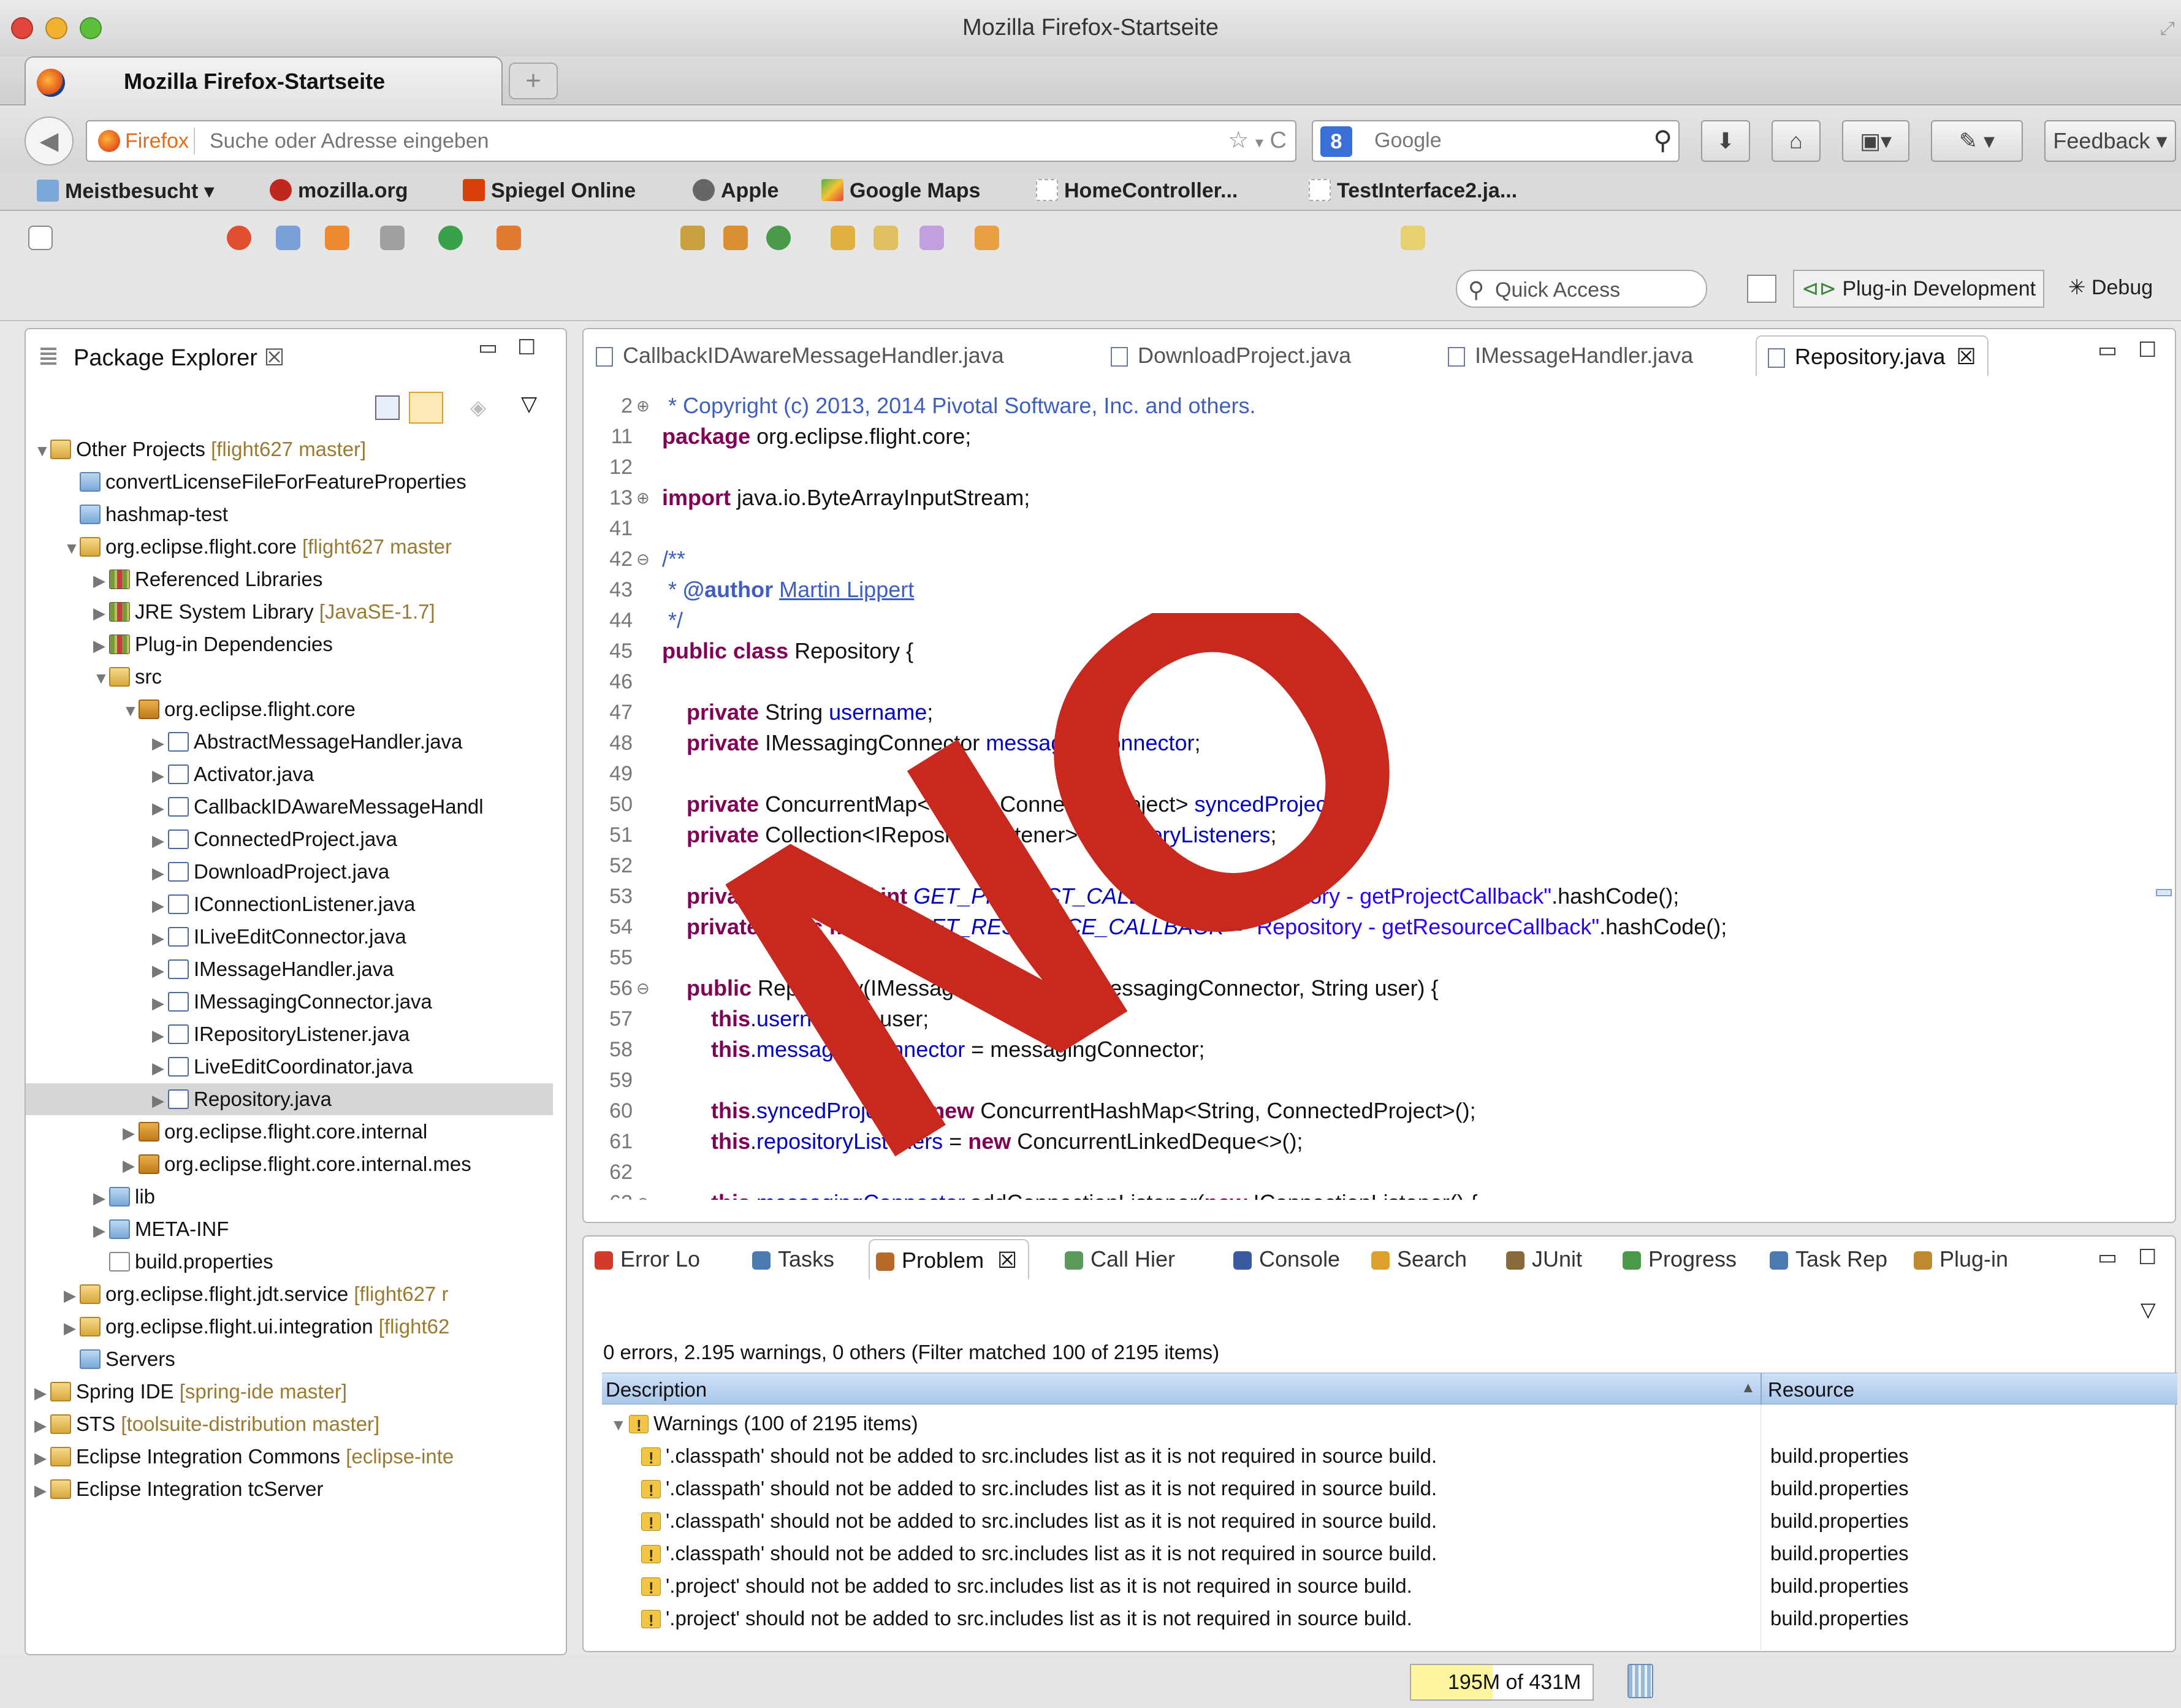  Describe the element at coordinates (265, 482) in the screenshot. I see `tree-item: convertLicenseFileForFeatureProperties` at that location.